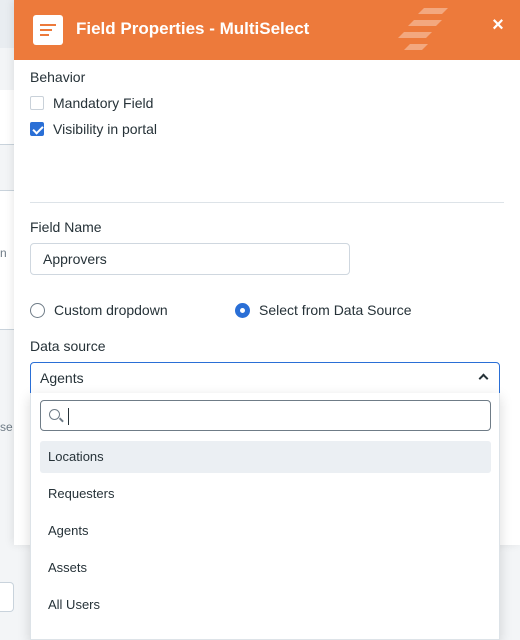  Describe the element at coordinates (66, 227) in the screenshot. I see `field-name-label: Field Name` at that location.